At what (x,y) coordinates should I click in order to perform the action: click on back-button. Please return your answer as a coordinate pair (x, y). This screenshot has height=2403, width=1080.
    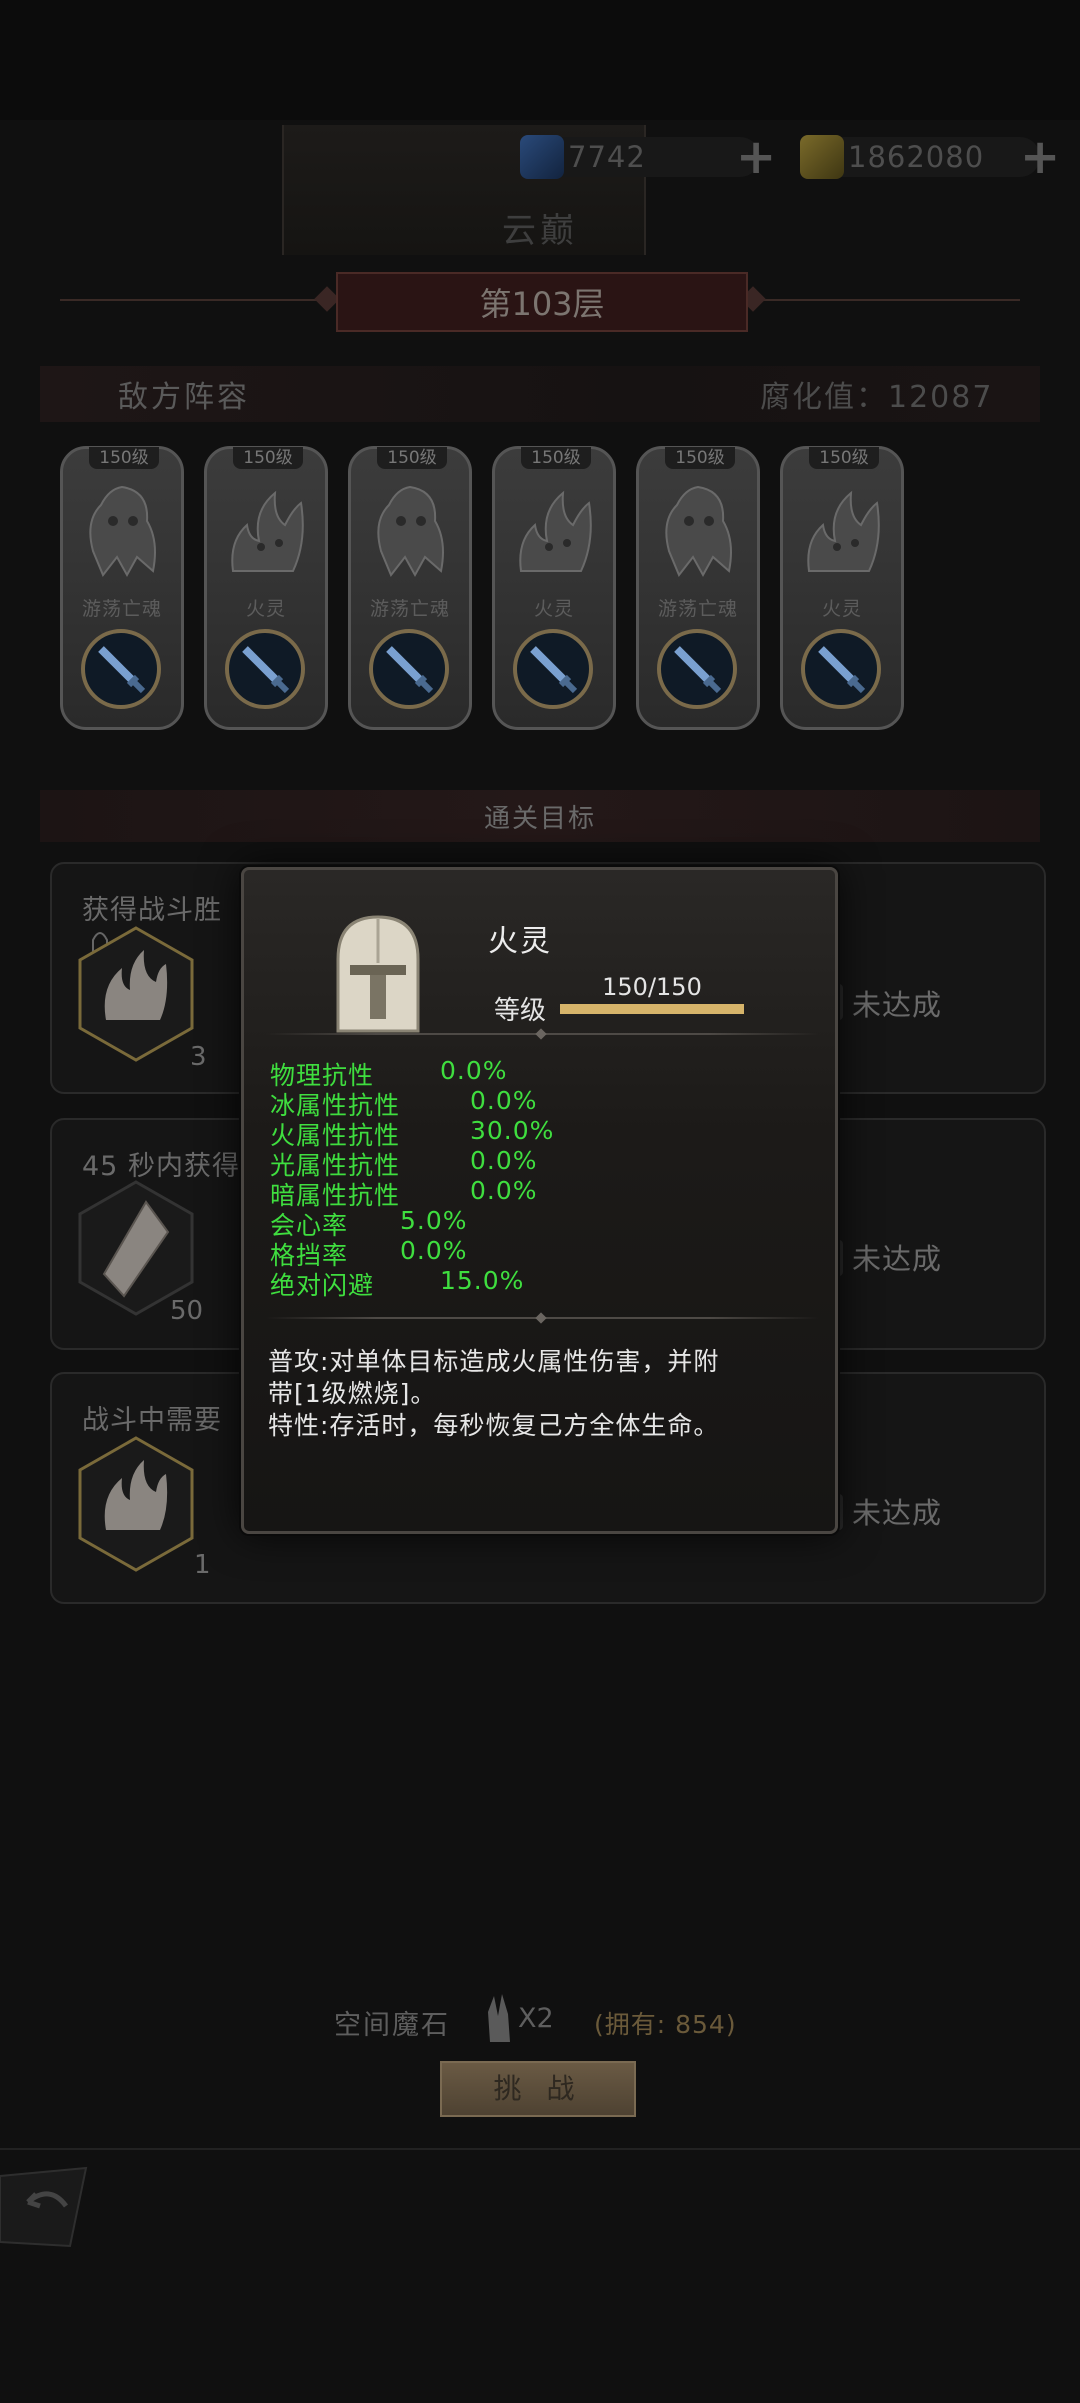
    Looking at the image, I should click on (48, 2208).